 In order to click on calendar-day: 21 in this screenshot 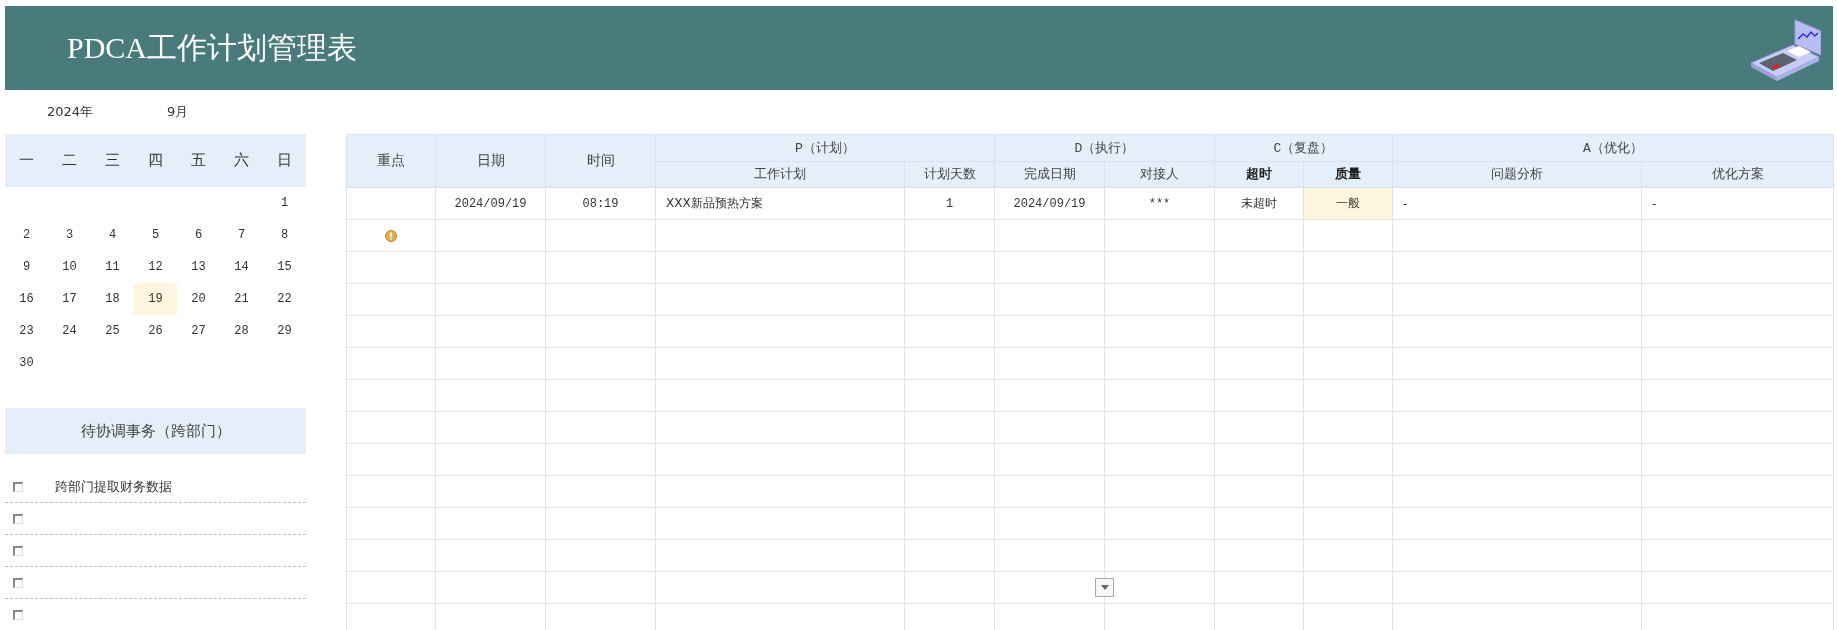, I will do `click(241, 299)`.